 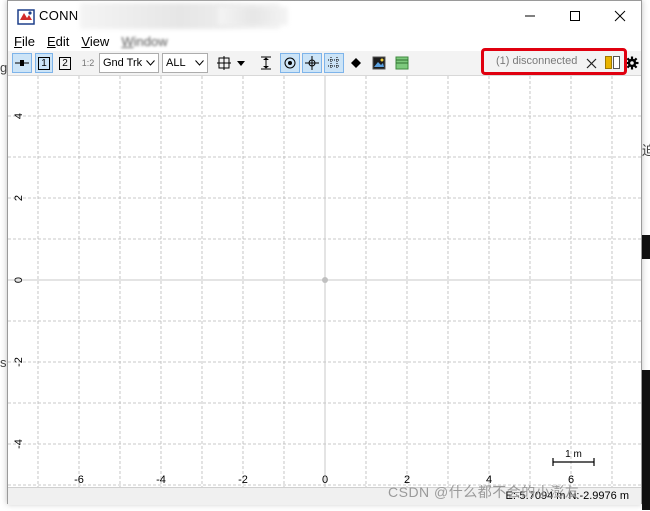 I want to click on minimize-button, so click(x=530, y=16).